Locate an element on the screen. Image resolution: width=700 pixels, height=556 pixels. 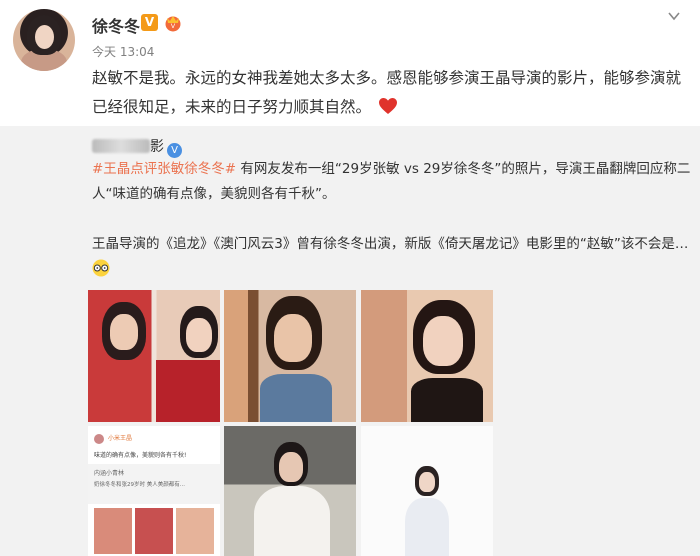
red-heart-icon is located at coordinates (387, 106).